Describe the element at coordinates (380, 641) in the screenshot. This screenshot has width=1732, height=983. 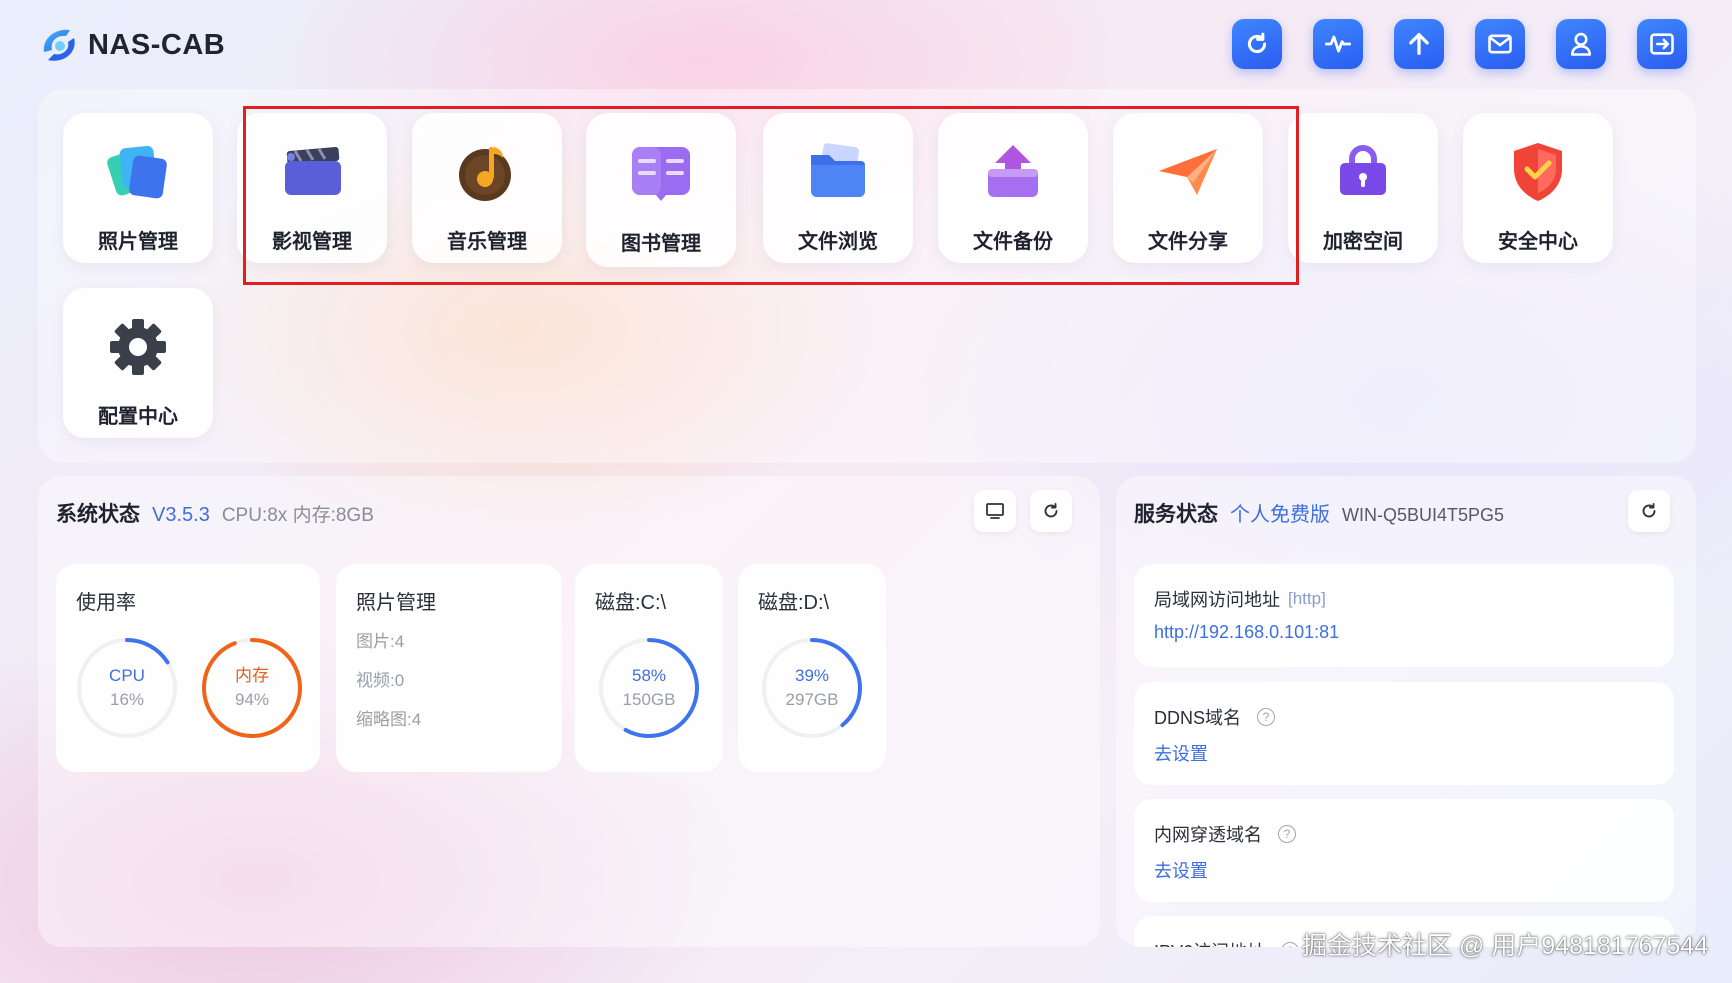
I see `photo-count: 图片:4` at that location.